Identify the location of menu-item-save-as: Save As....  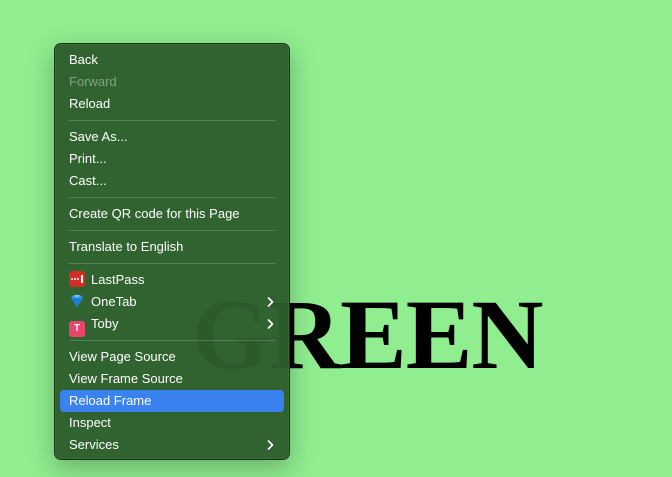
(172, 137).